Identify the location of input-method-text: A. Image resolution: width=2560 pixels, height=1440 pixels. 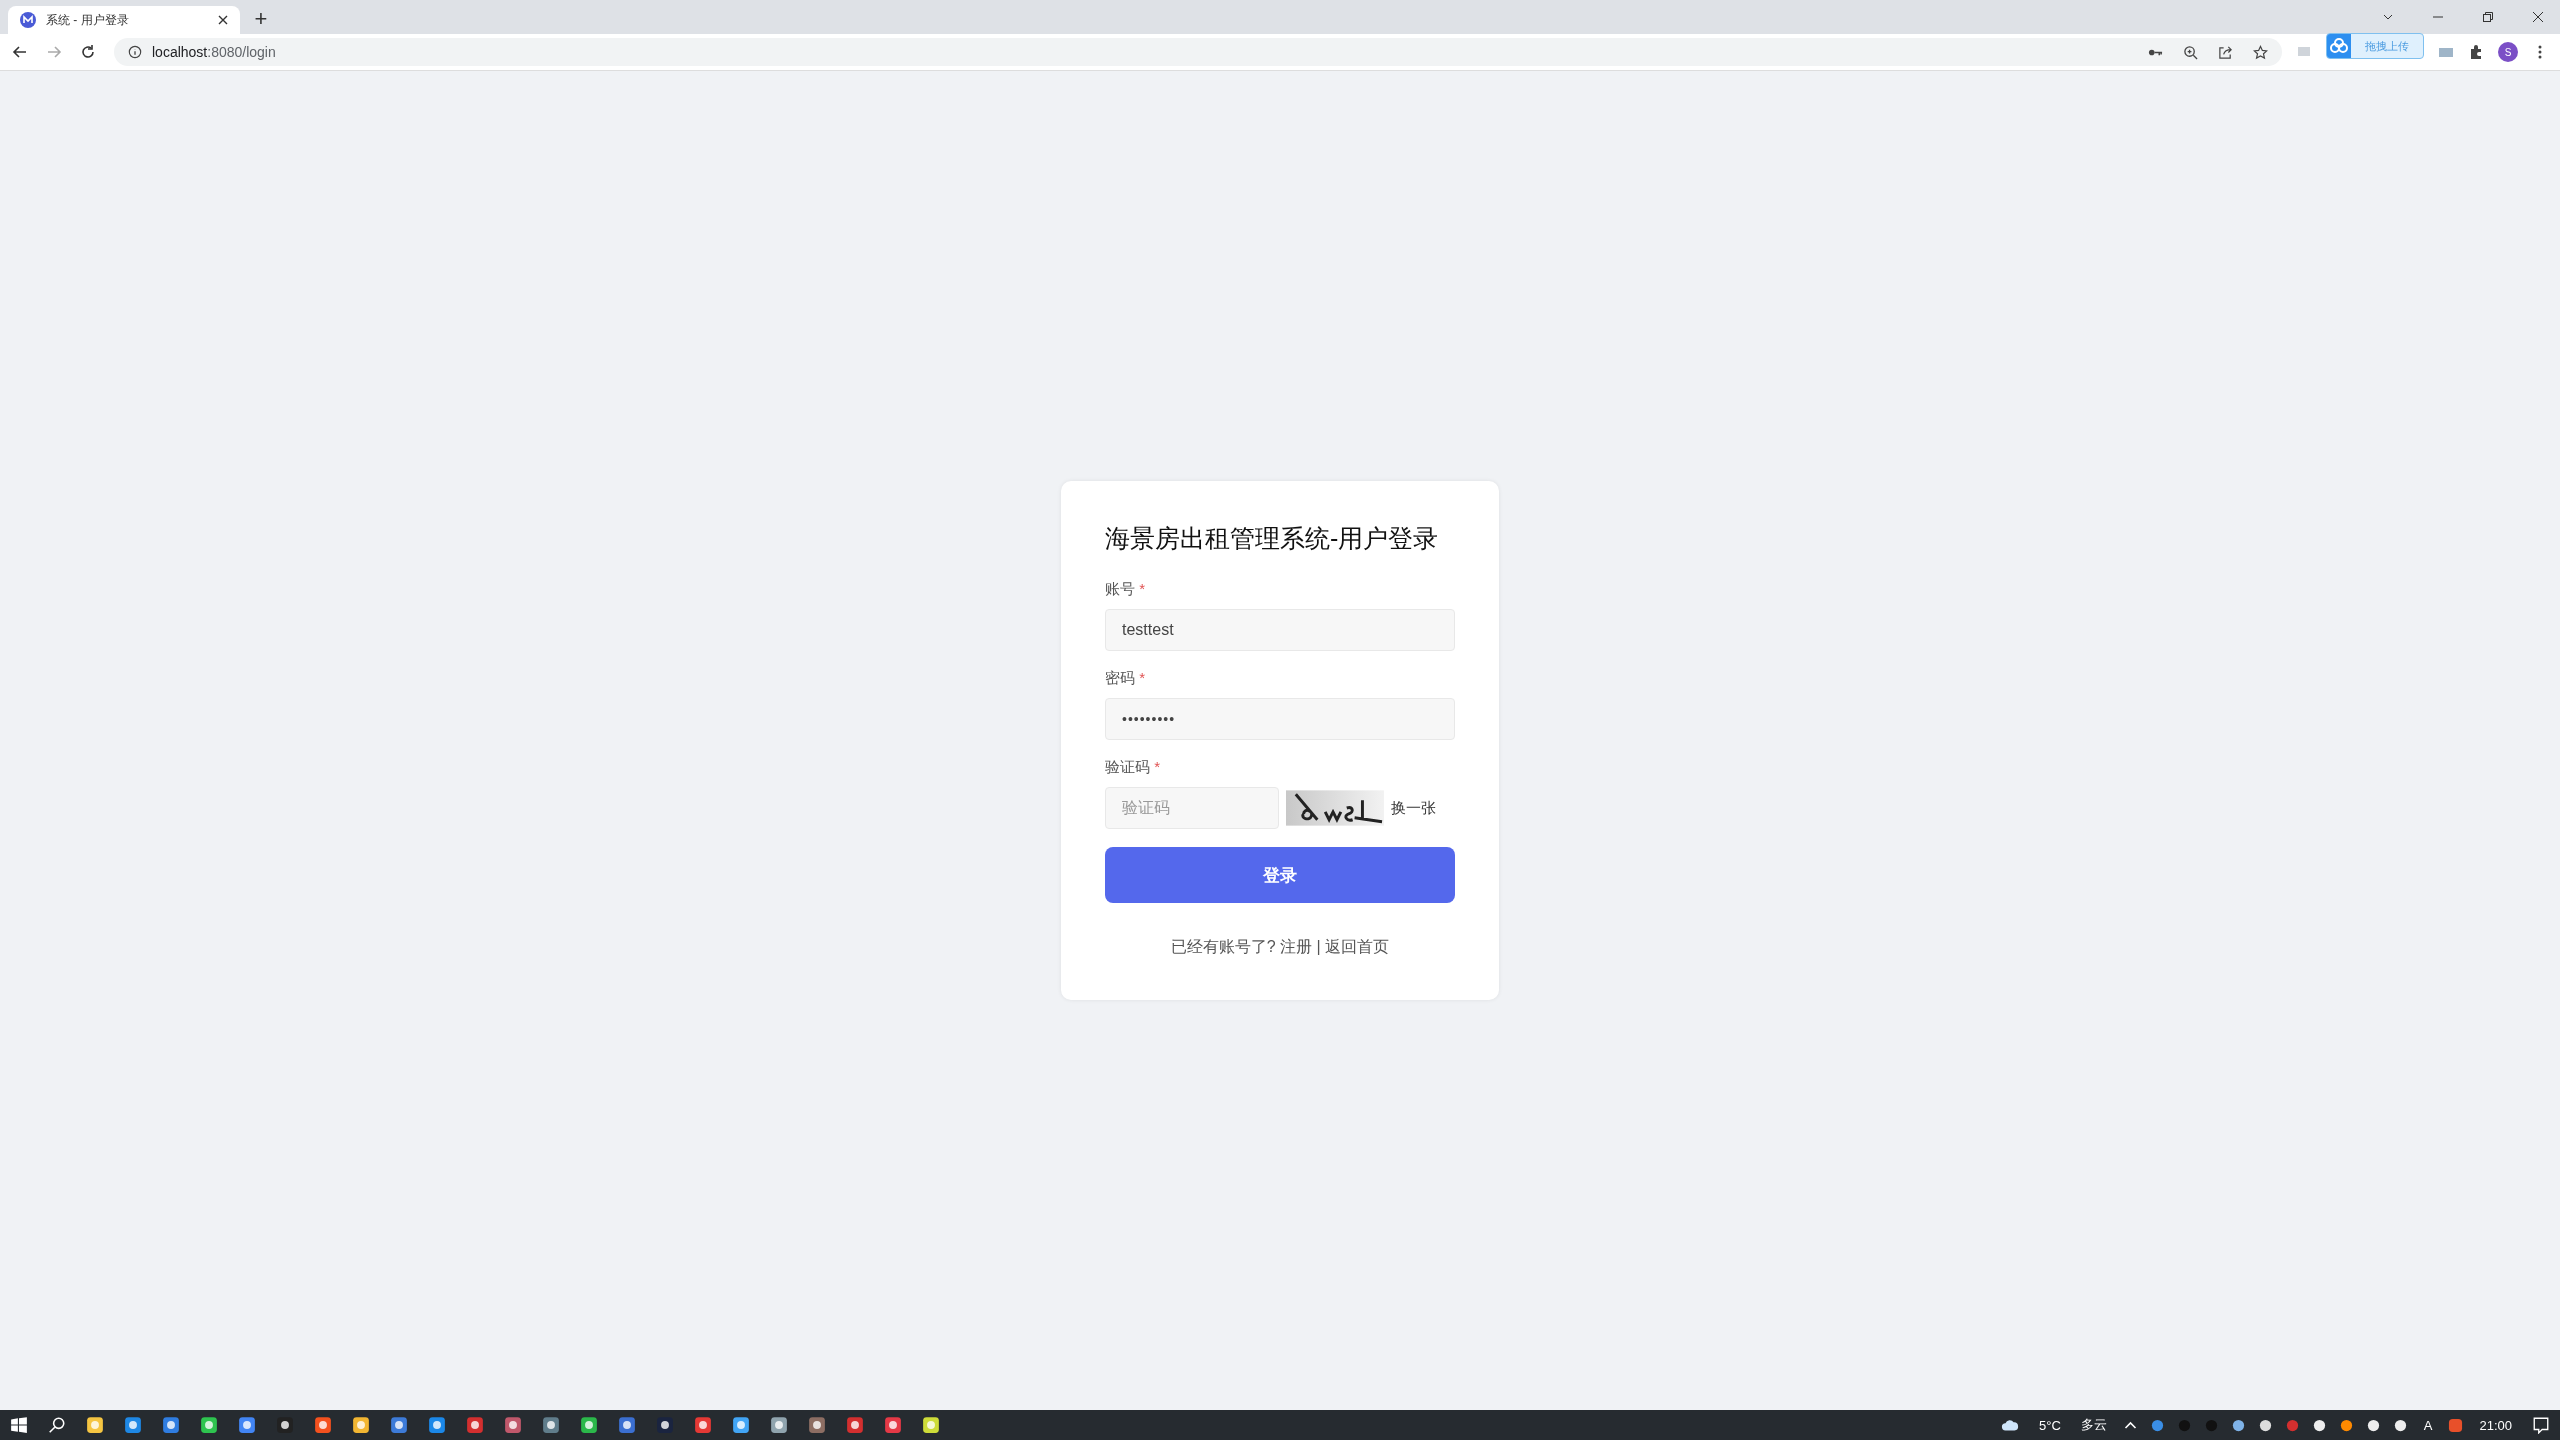
(2428, 1425).